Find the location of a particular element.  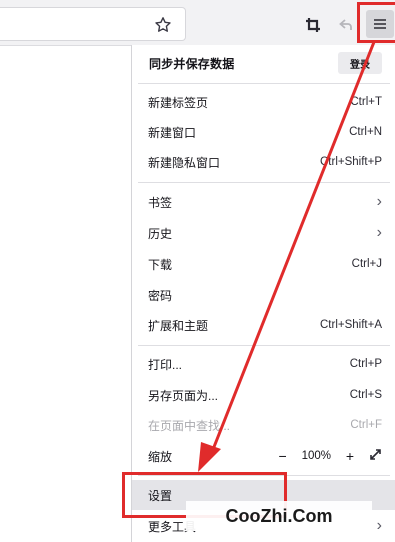

shortcut-label: Ctrl+J is located at coordinates (366, 264).